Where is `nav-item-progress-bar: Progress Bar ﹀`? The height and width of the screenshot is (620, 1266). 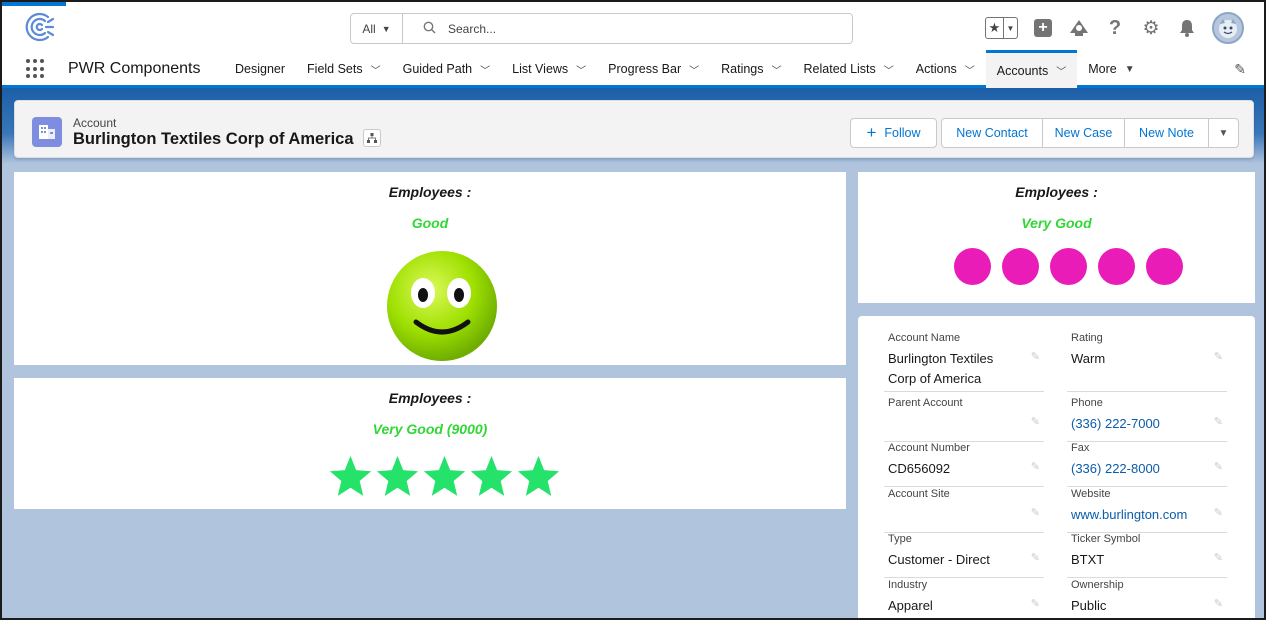
nav-item-progress-bar: Progress Bar ﹀ is located at coordinates (653, 69).